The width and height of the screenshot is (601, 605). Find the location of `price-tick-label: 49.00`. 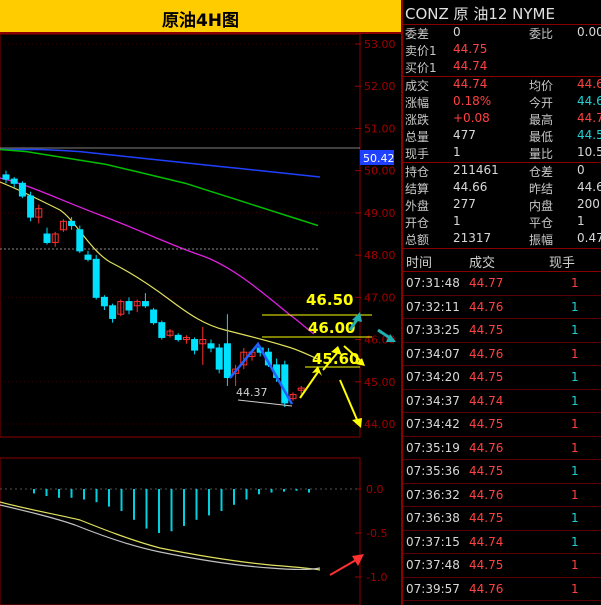

price-tick-label: 49.00 is located at coordinates (380, 213).